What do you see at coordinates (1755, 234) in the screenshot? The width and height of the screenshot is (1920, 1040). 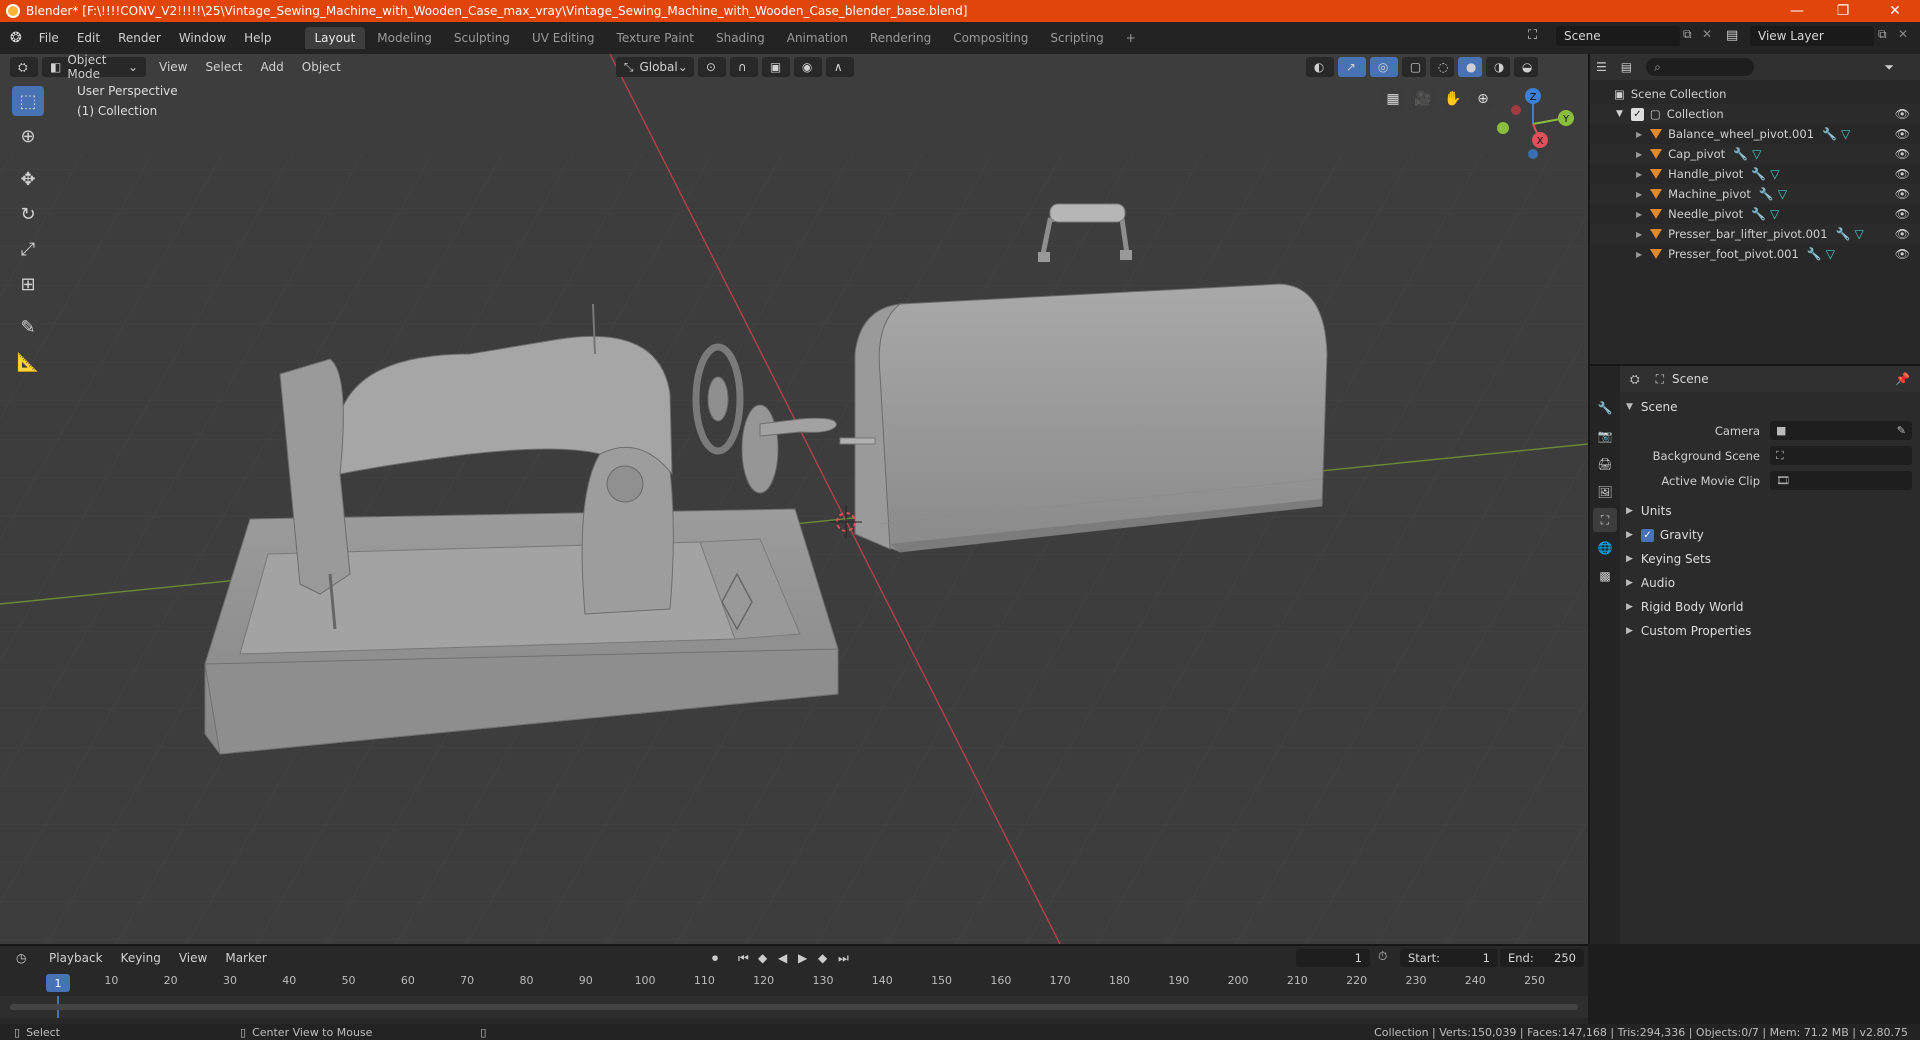 I see `outliner-item: ▶ Presser_bar_lifter_pivot.001 🔧 ▽ 👁` at bounding box center [1755, 234].